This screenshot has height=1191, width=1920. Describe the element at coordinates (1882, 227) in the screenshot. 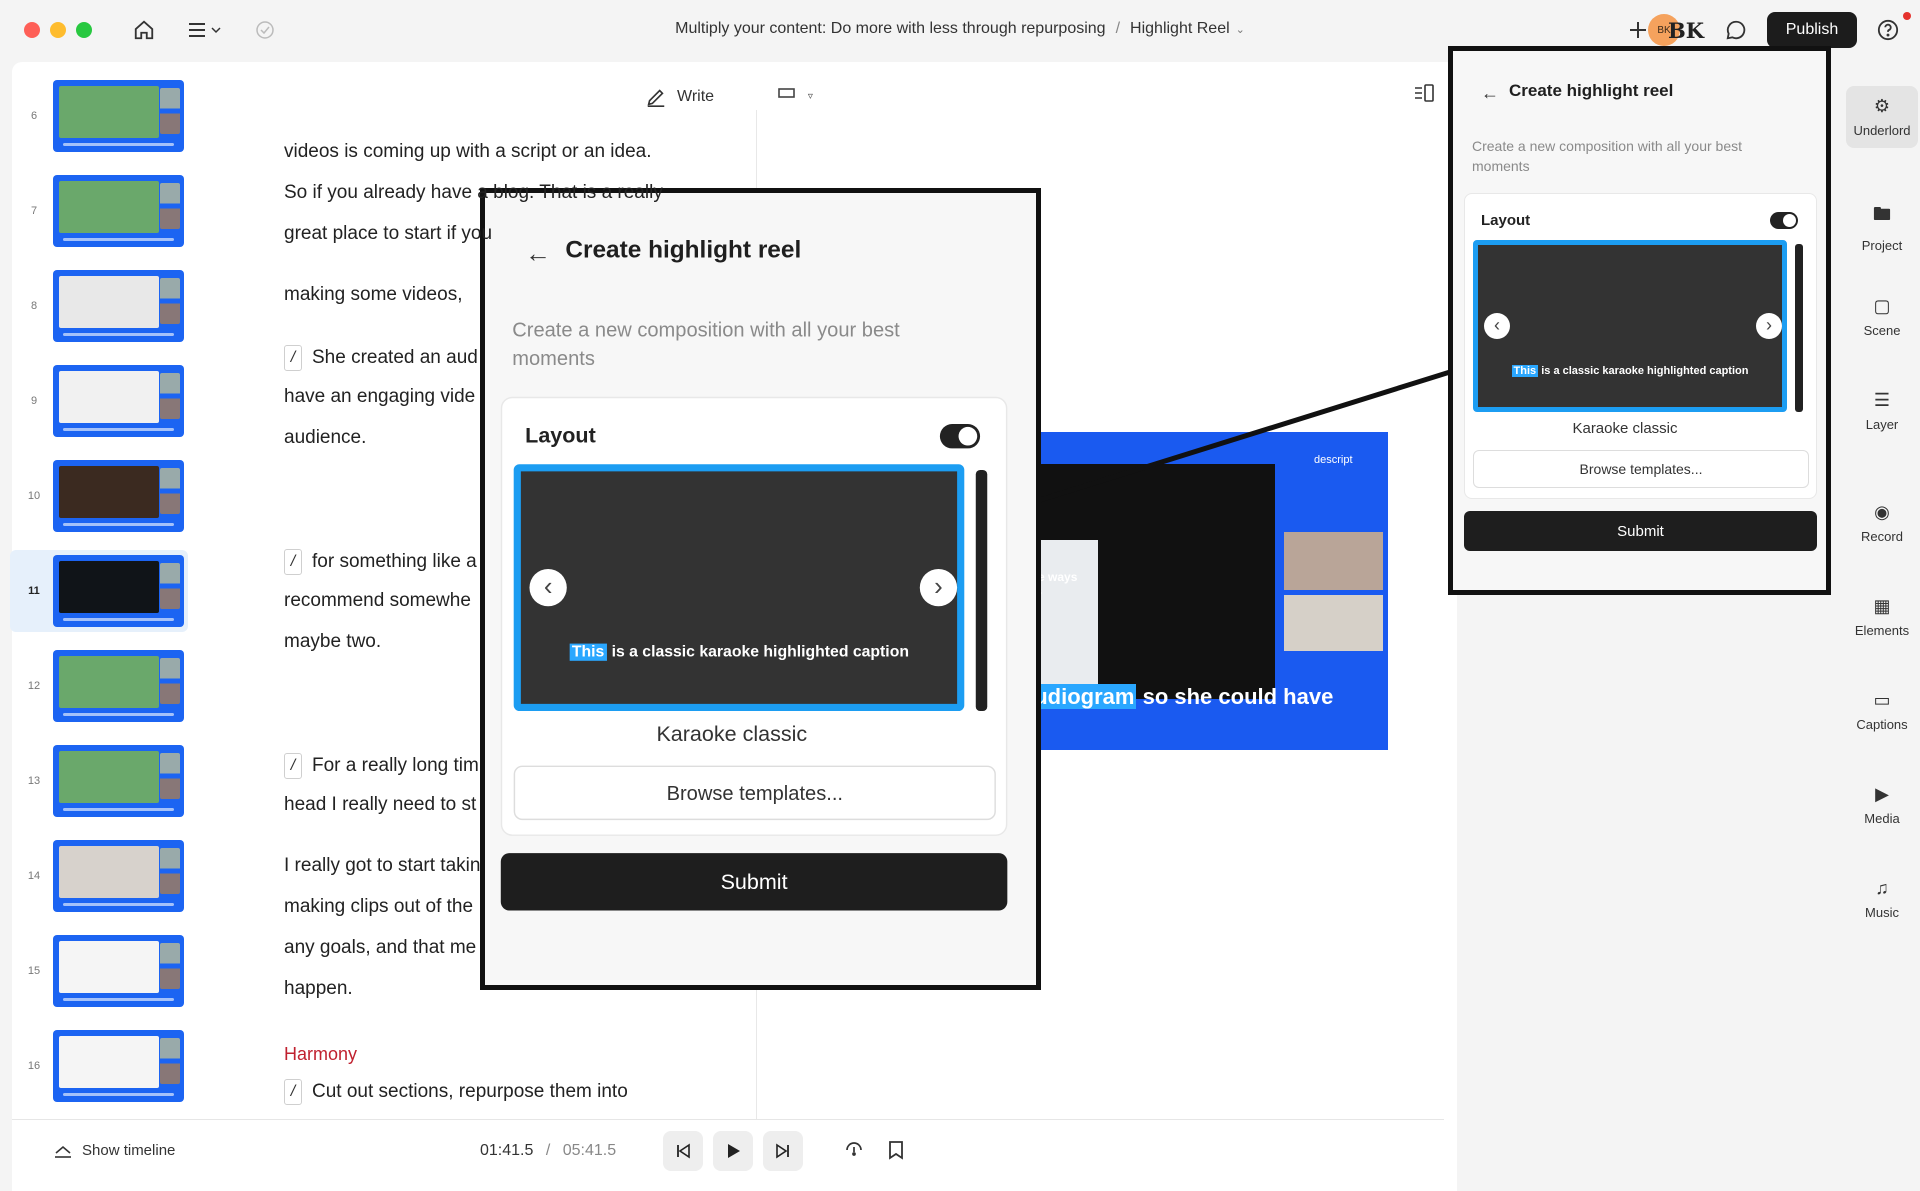

I see `rail-item-project: 🖿 Project` at that location.